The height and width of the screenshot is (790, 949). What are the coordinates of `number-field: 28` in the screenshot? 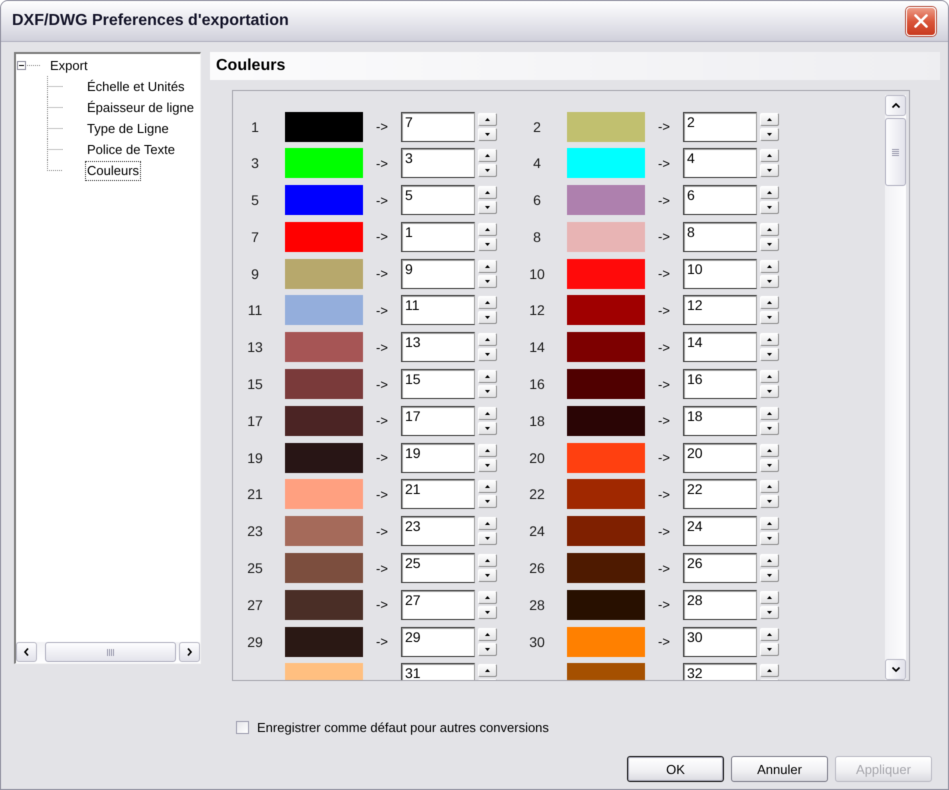 It's located at (720, 605).